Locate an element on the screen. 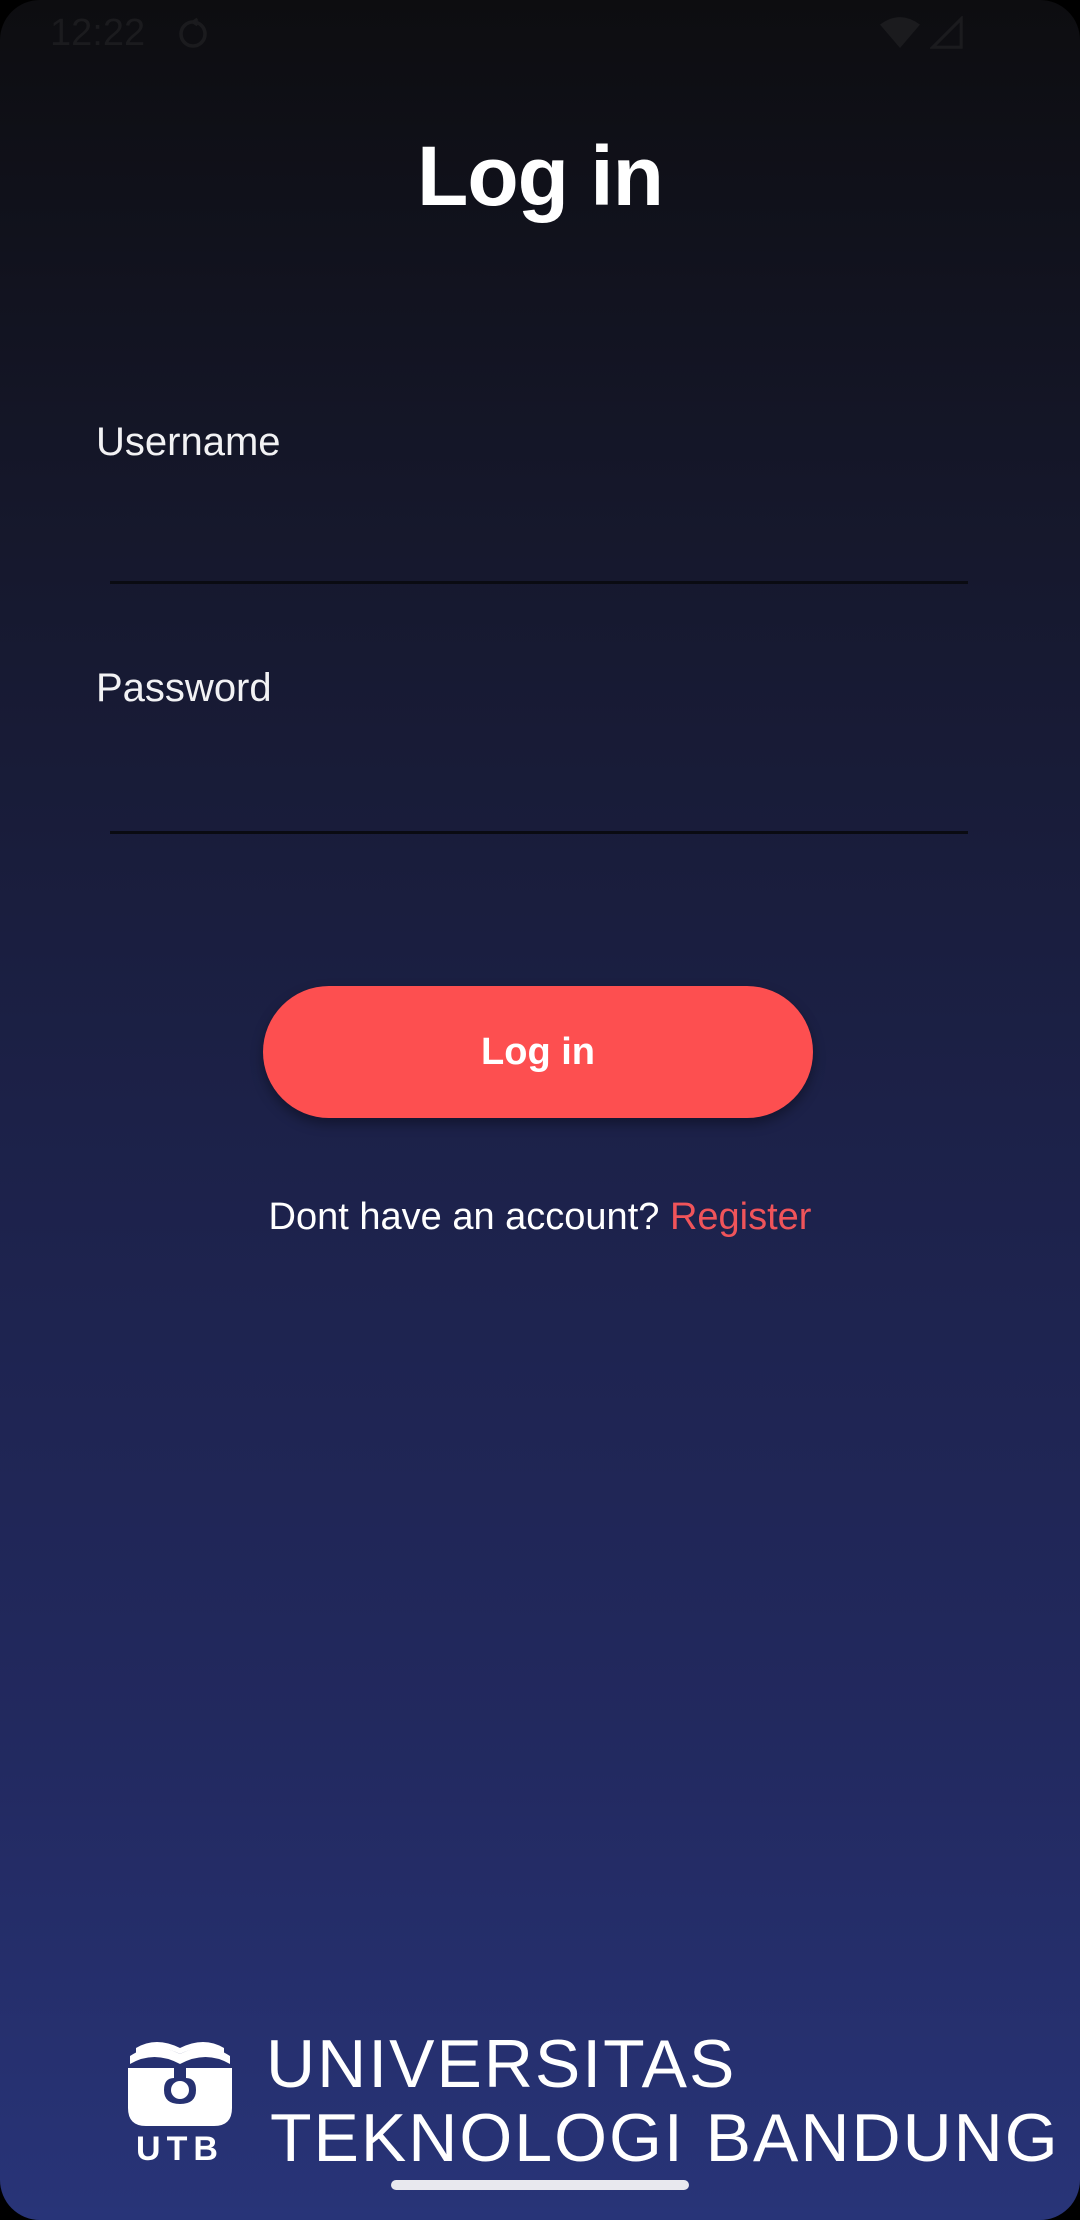 The height and width of the screenshot is (2220, 1080). status-bar: 12:22 is located at coordinates (540, 33).